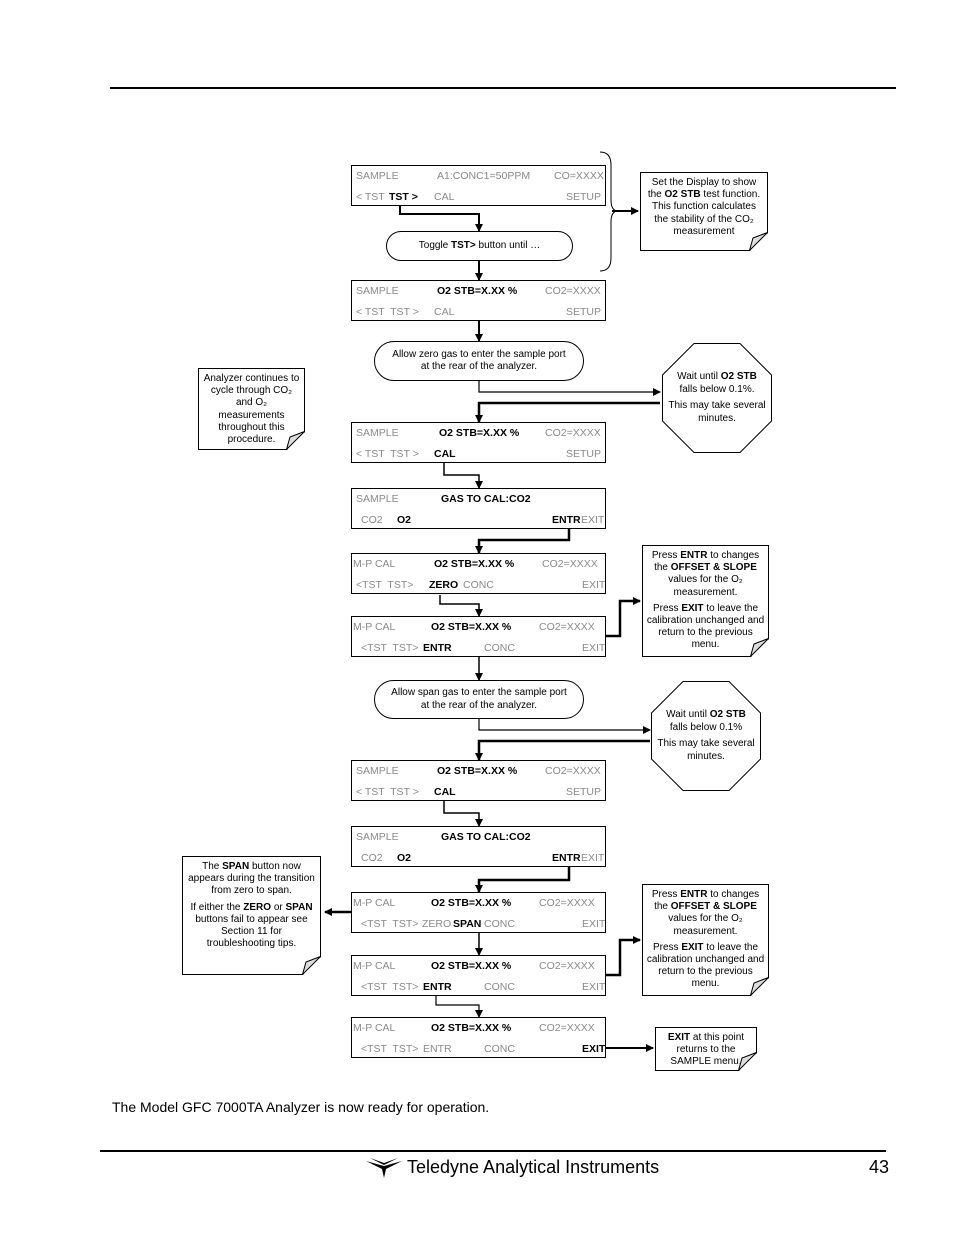 This screenshot has width=954, height=1235. I want to click on text-line: falls below 0.1%., so click(717, 390).